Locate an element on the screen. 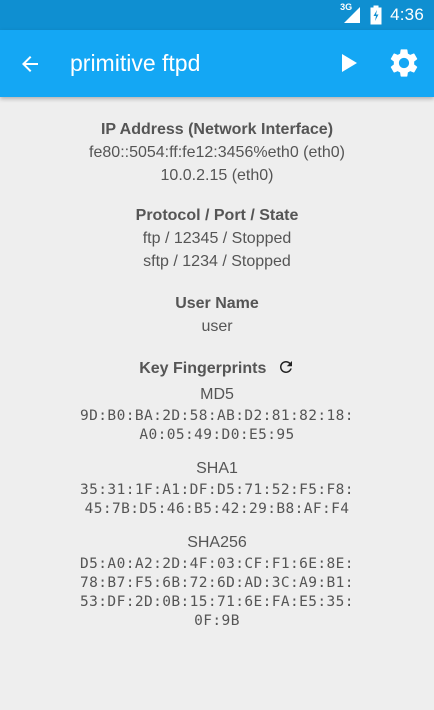  app-bar: primitive ftpd is located at coordinates (217, 63).